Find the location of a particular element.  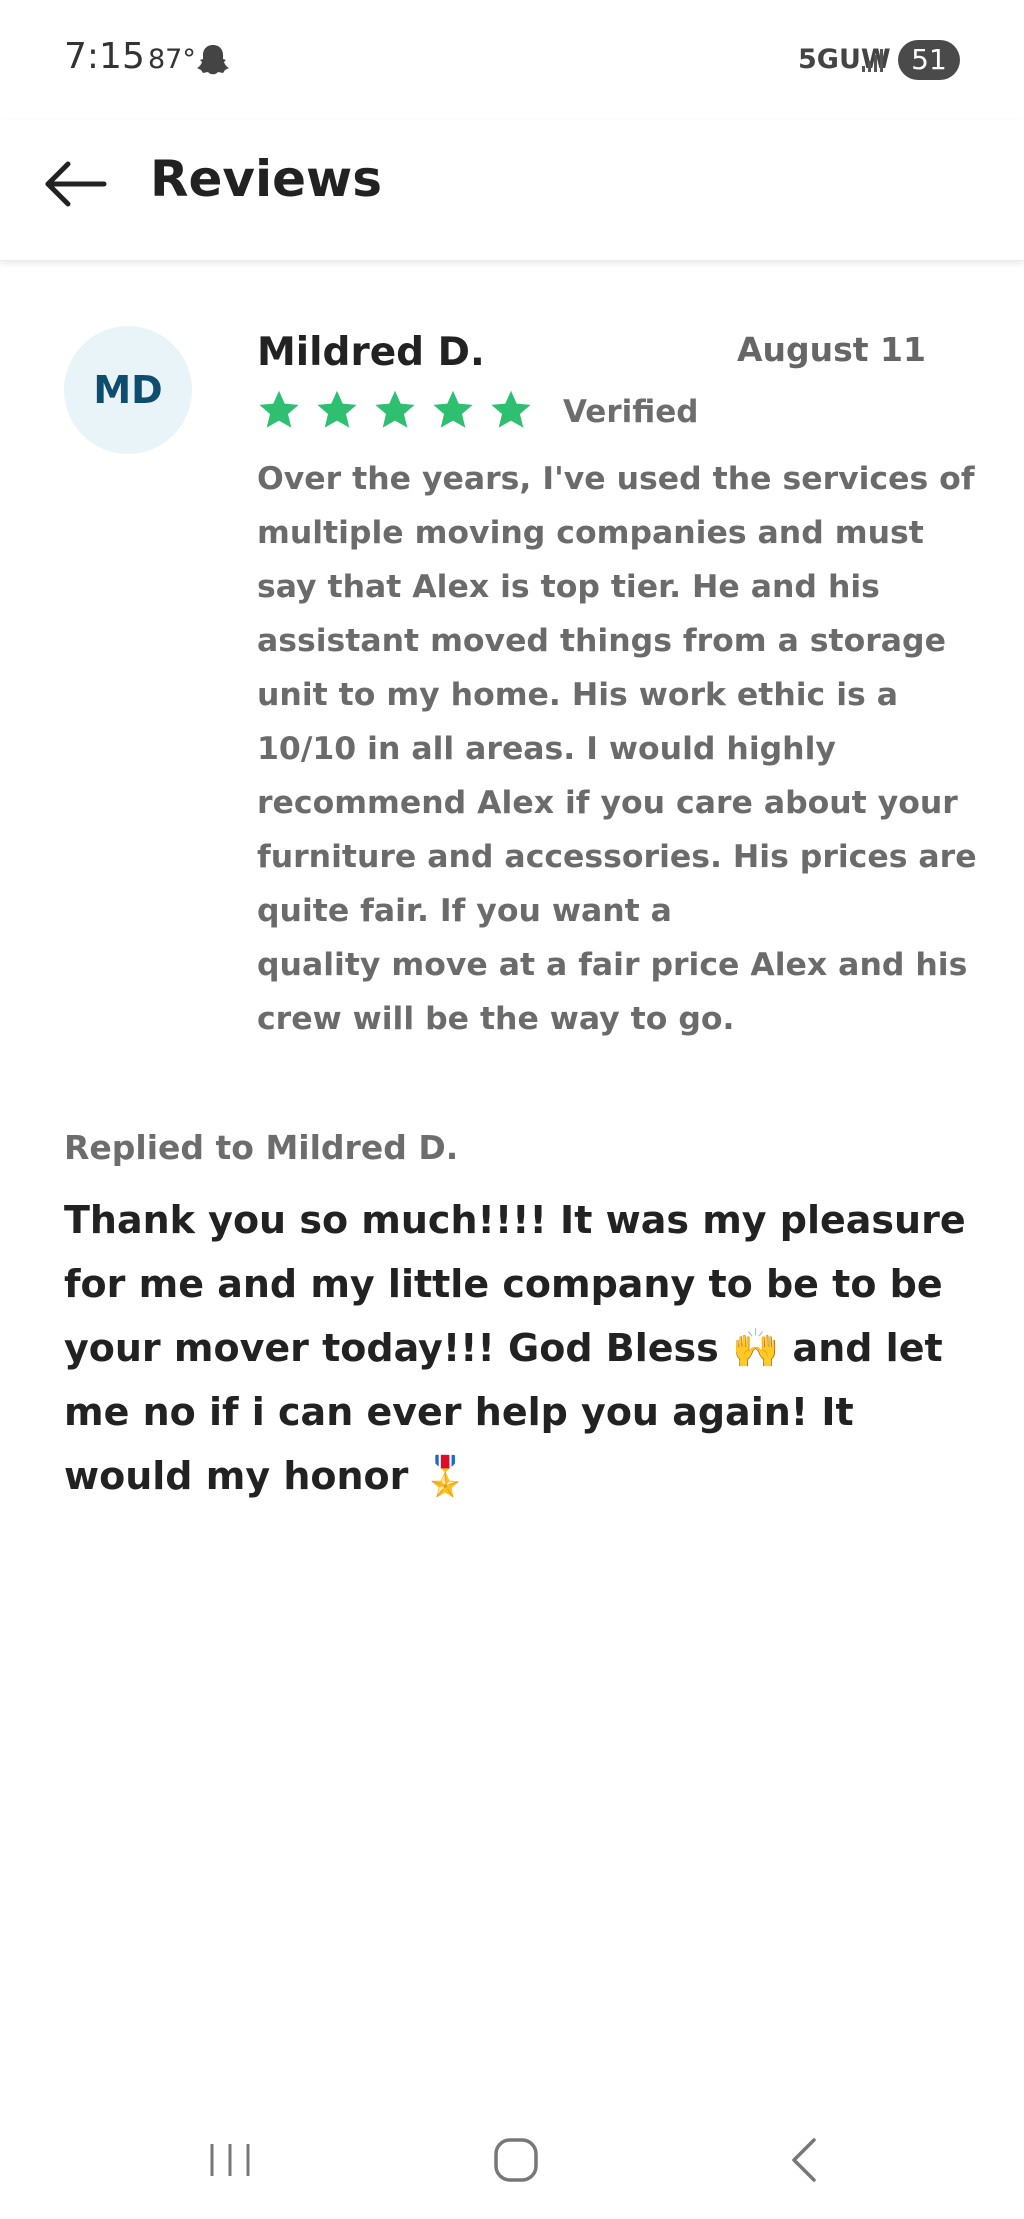

review-date: August 11 is located at coordinates (831, 349).